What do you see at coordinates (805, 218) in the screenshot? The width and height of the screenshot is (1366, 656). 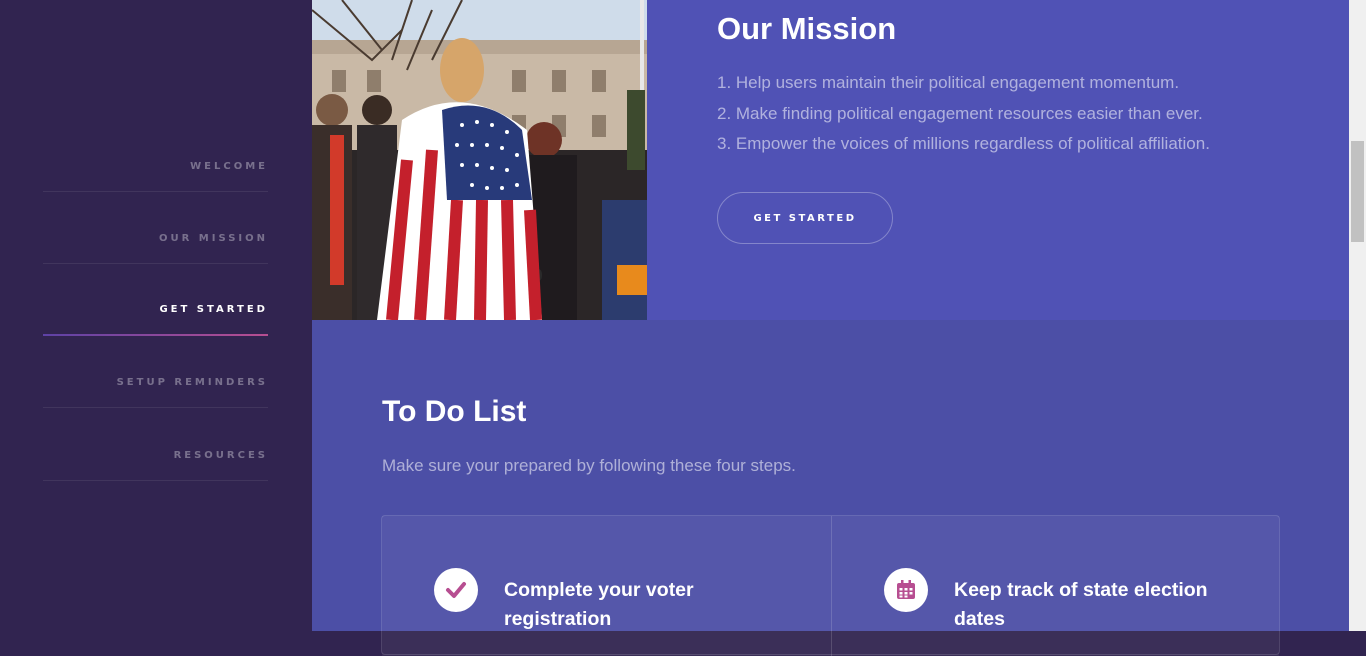 I see `get-started-button: GET STARTED` at bounding box center [805, 218].